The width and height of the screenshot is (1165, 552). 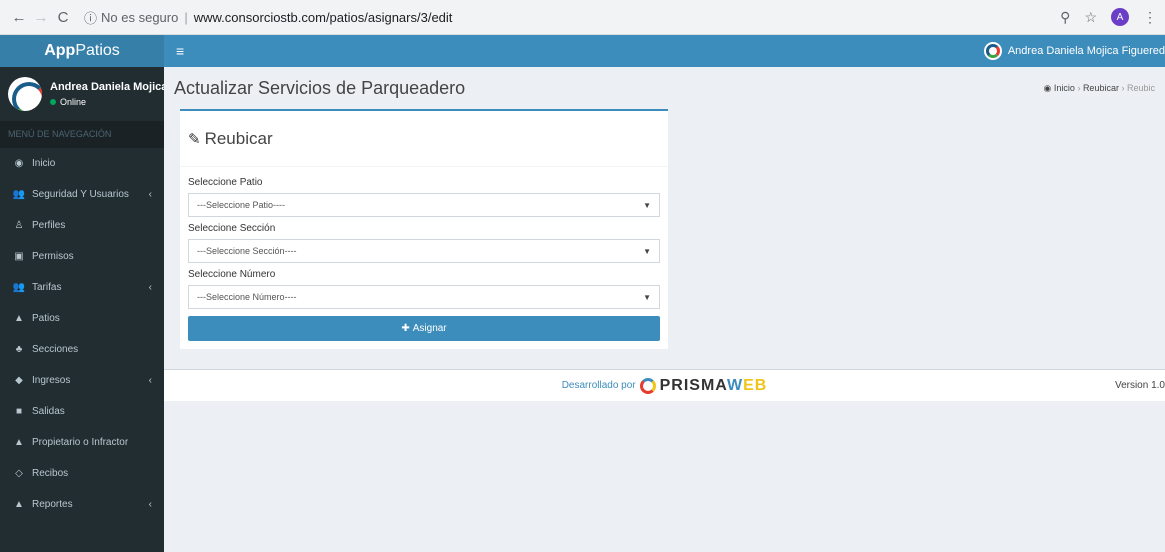 I want to click on breadcrumb: ◉ Inicio › Reubicar › Reubic, so click(x=1099, y=88).